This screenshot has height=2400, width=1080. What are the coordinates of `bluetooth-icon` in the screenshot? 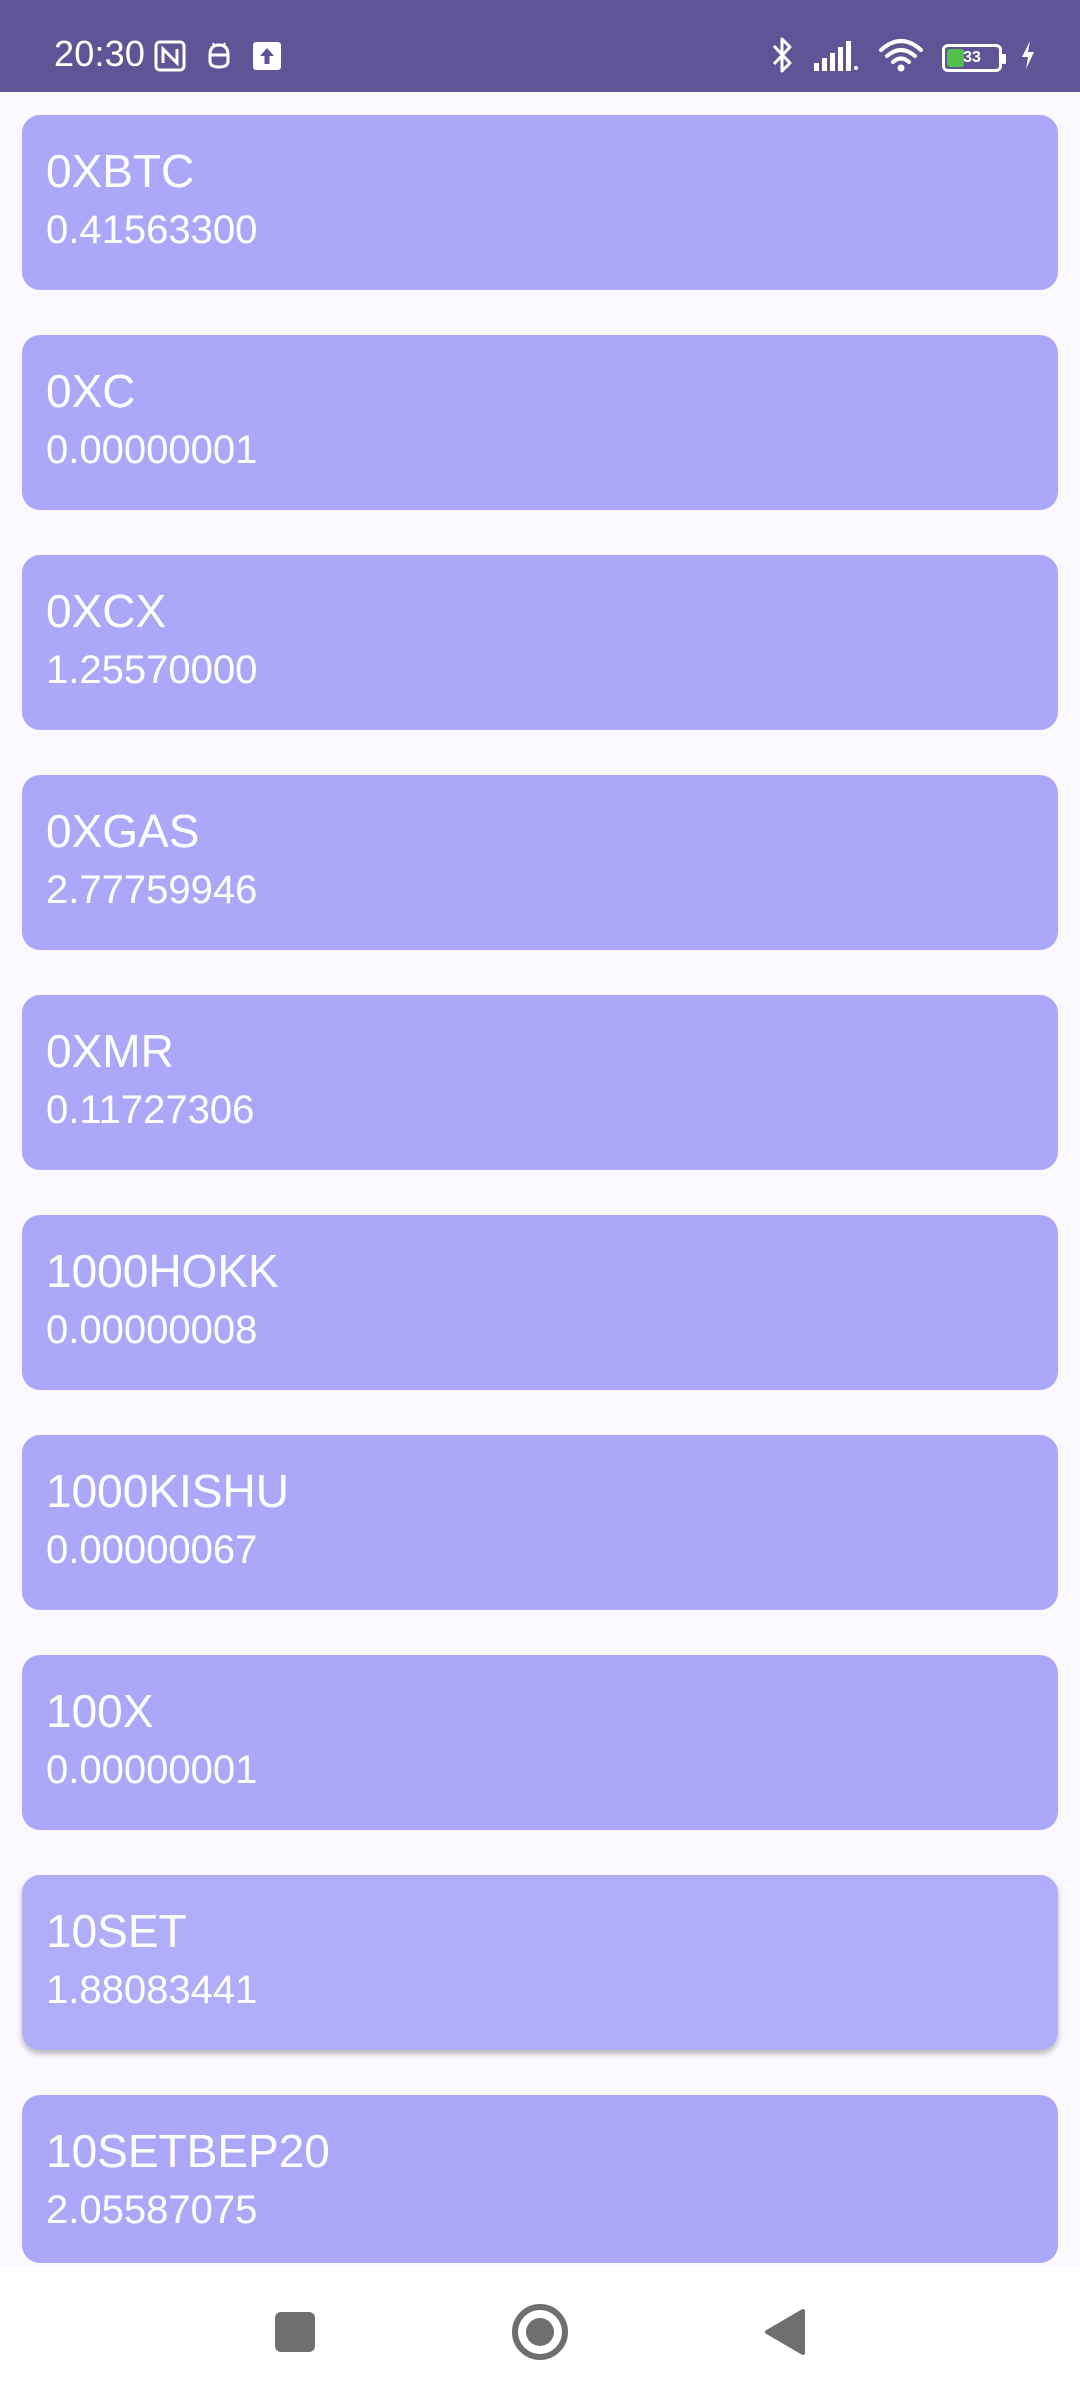 It's located at (782, 57).